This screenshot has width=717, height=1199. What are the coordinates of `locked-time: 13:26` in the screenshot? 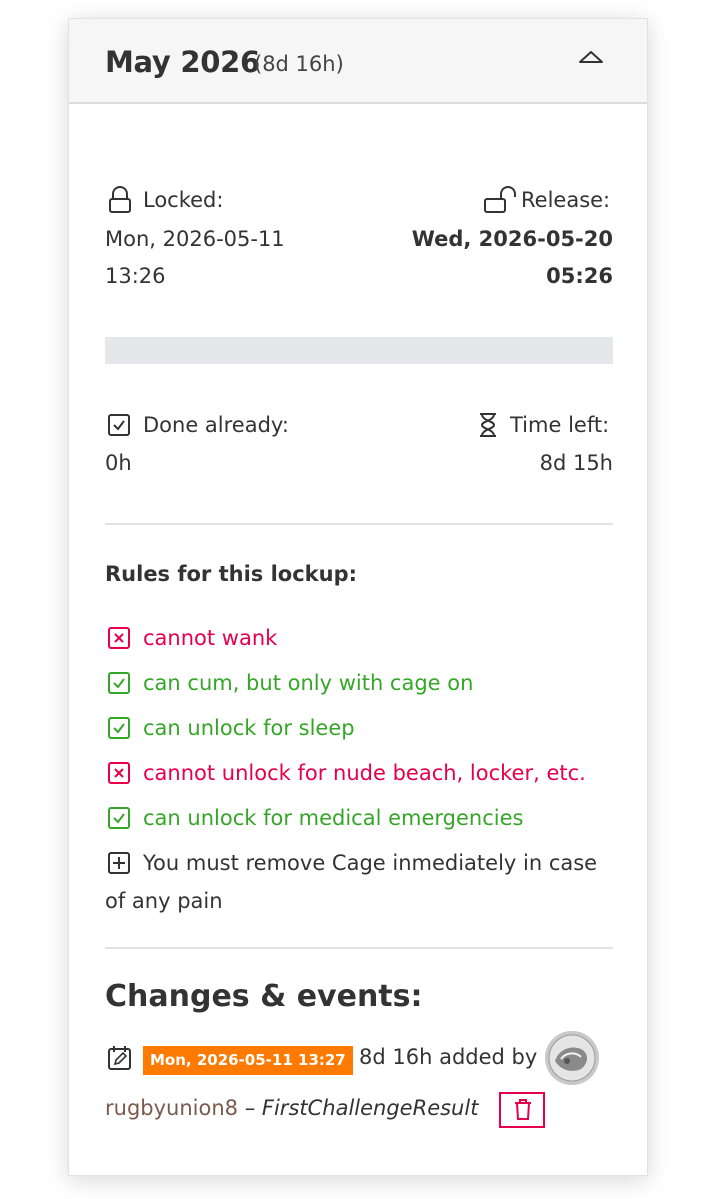 It's located at (135, 276).